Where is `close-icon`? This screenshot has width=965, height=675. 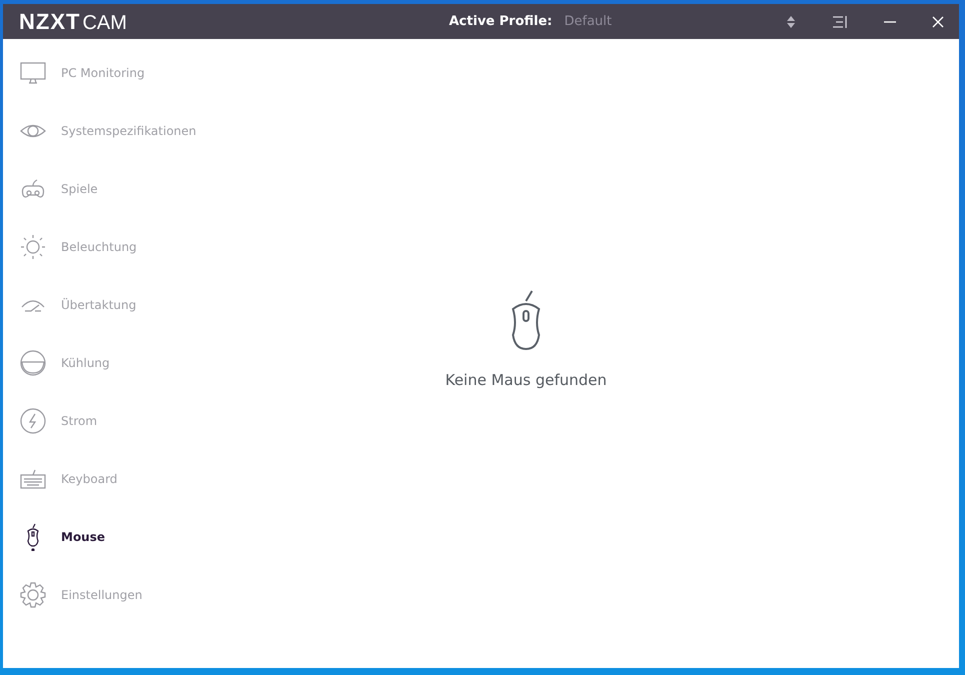
close-icon is located at coordinates (938, 21).